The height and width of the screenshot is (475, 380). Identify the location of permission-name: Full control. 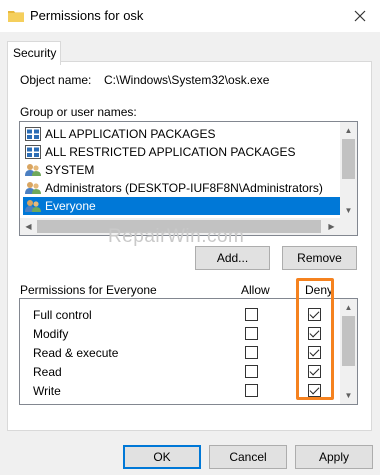
(62, 315).